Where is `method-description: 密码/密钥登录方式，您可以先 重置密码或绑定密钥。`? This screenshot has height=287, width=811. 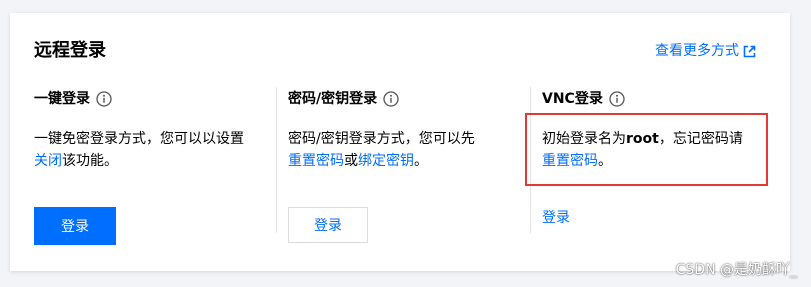 method-description: 密码/密钥登录方式，您可以先 重置密码或绑定密钥。 is located at coordinates (381, 150).